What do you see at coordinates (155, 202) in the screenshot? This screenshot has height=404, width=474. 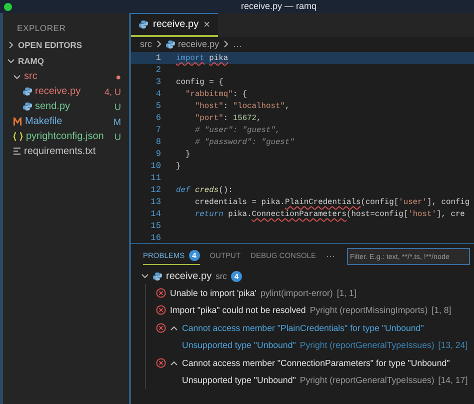 I see `line-number: 13` at bounding box center [155, 202].